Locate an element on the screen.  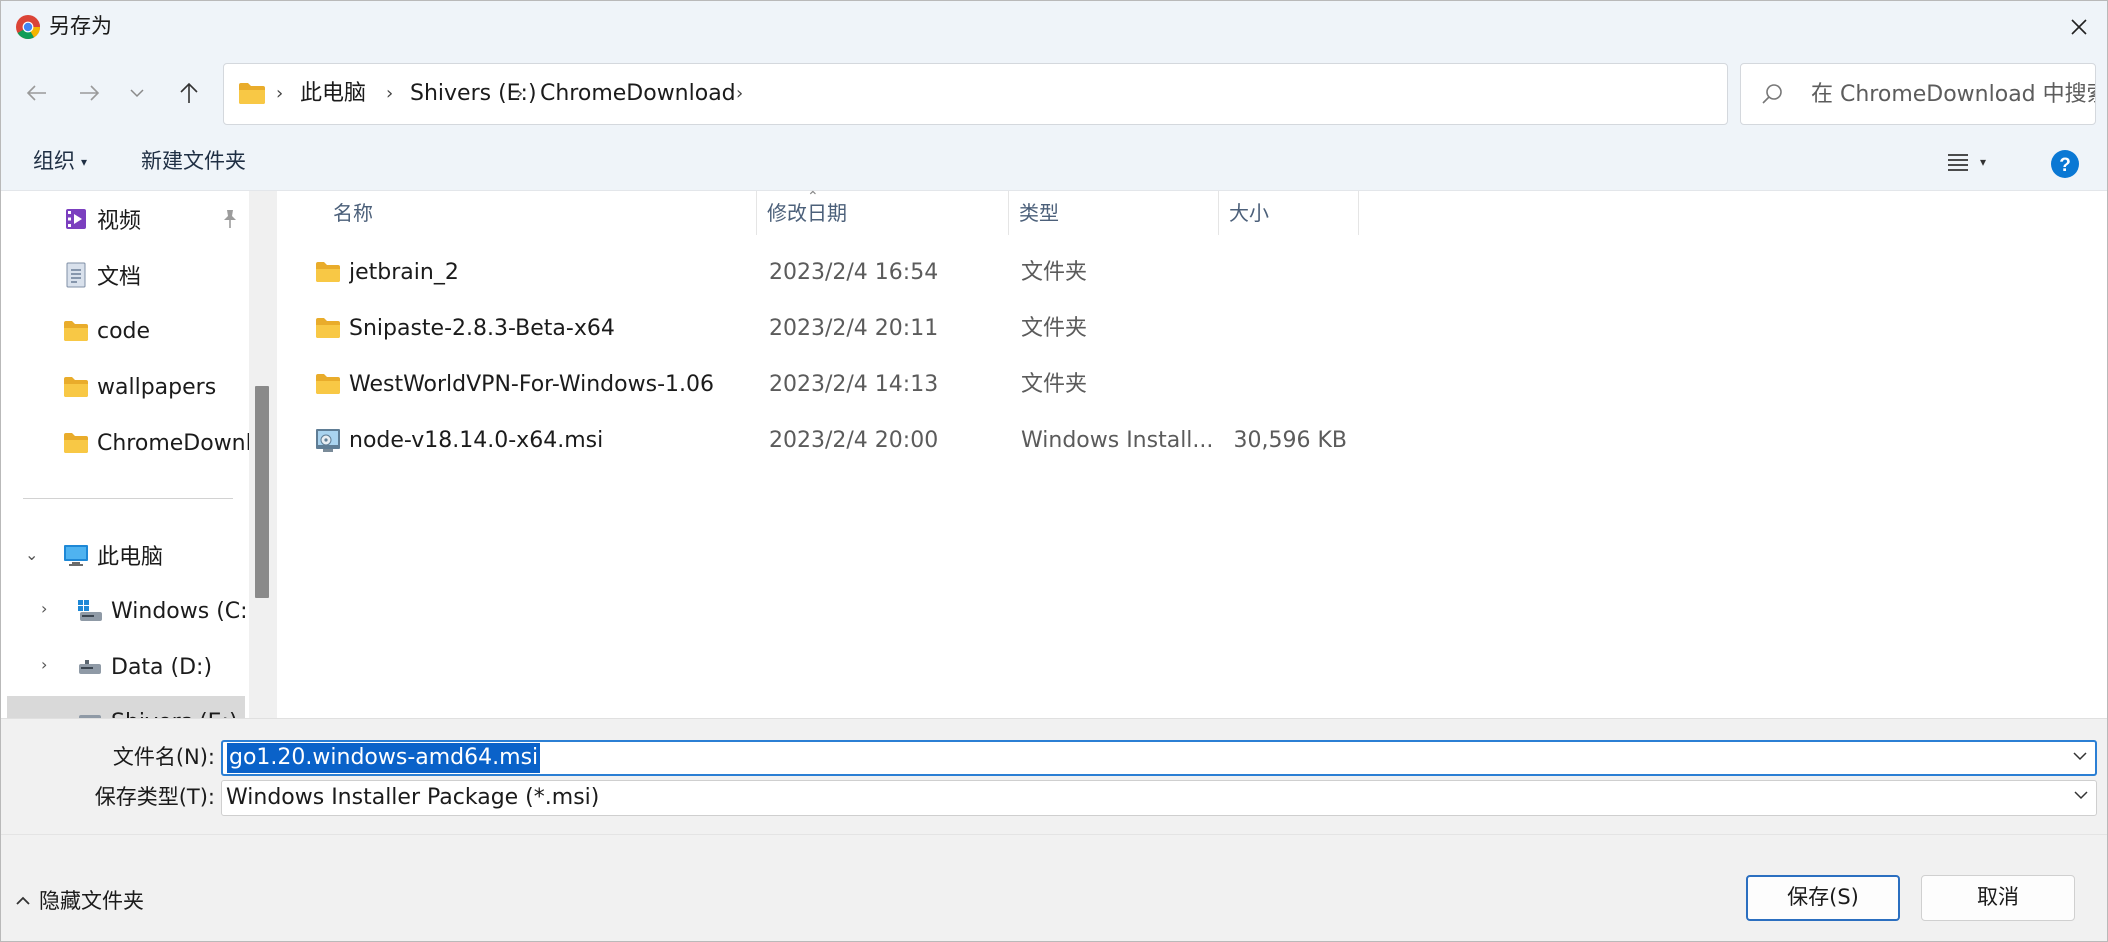
search-icon is located at coordinates (1772, 94).